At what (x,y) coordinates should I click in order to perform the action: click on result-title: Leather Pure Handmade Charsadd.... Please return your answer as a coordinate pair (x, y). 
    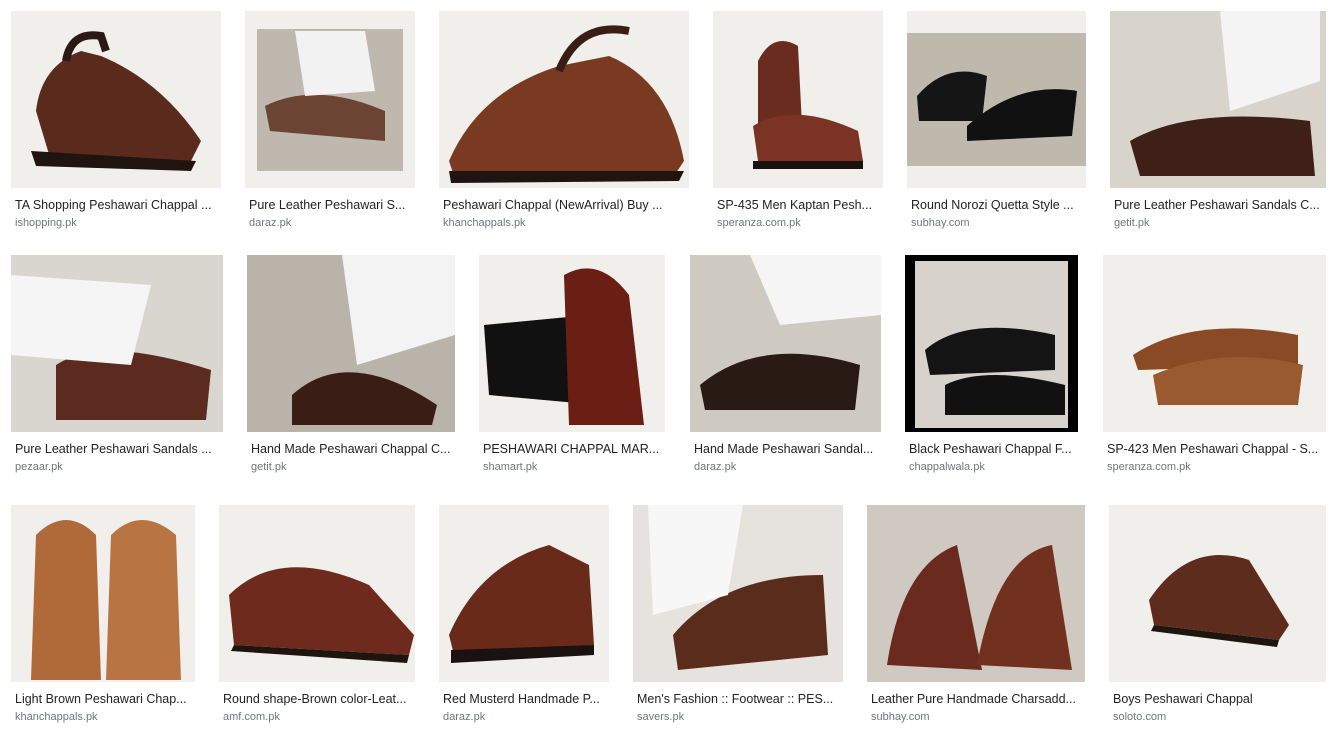
    Looking at the image, I should click on (976, 699).